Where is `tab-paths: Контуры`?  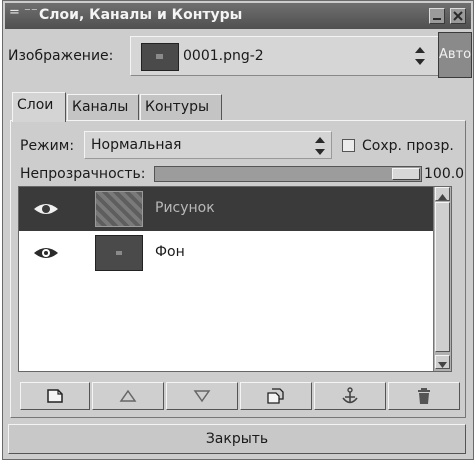
tab-paths: Контуры is located at coordinates (181, 107).